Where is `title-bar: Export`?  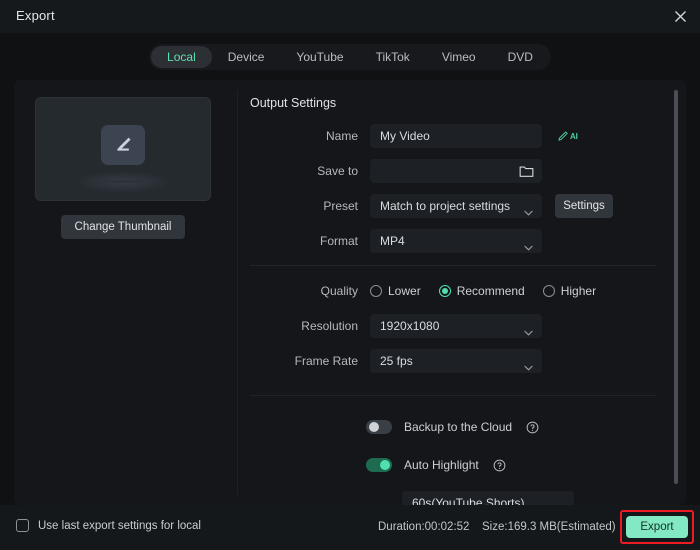
title-bar: Export is located at coordinates (350, 16).